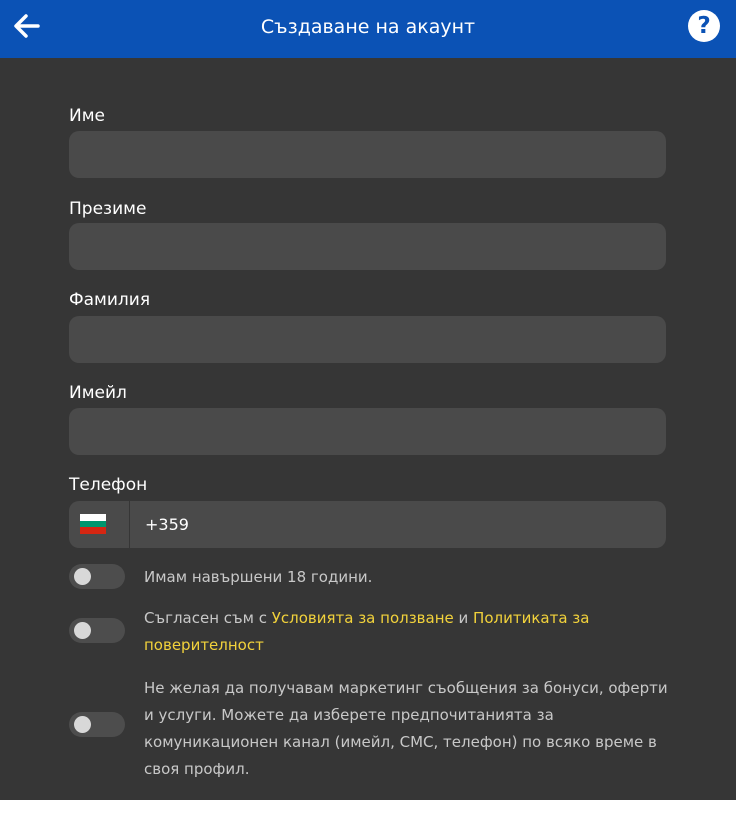 This screenshot has width=736, height=822. I want to click on phone-label: Телефон, so click(108, 485).